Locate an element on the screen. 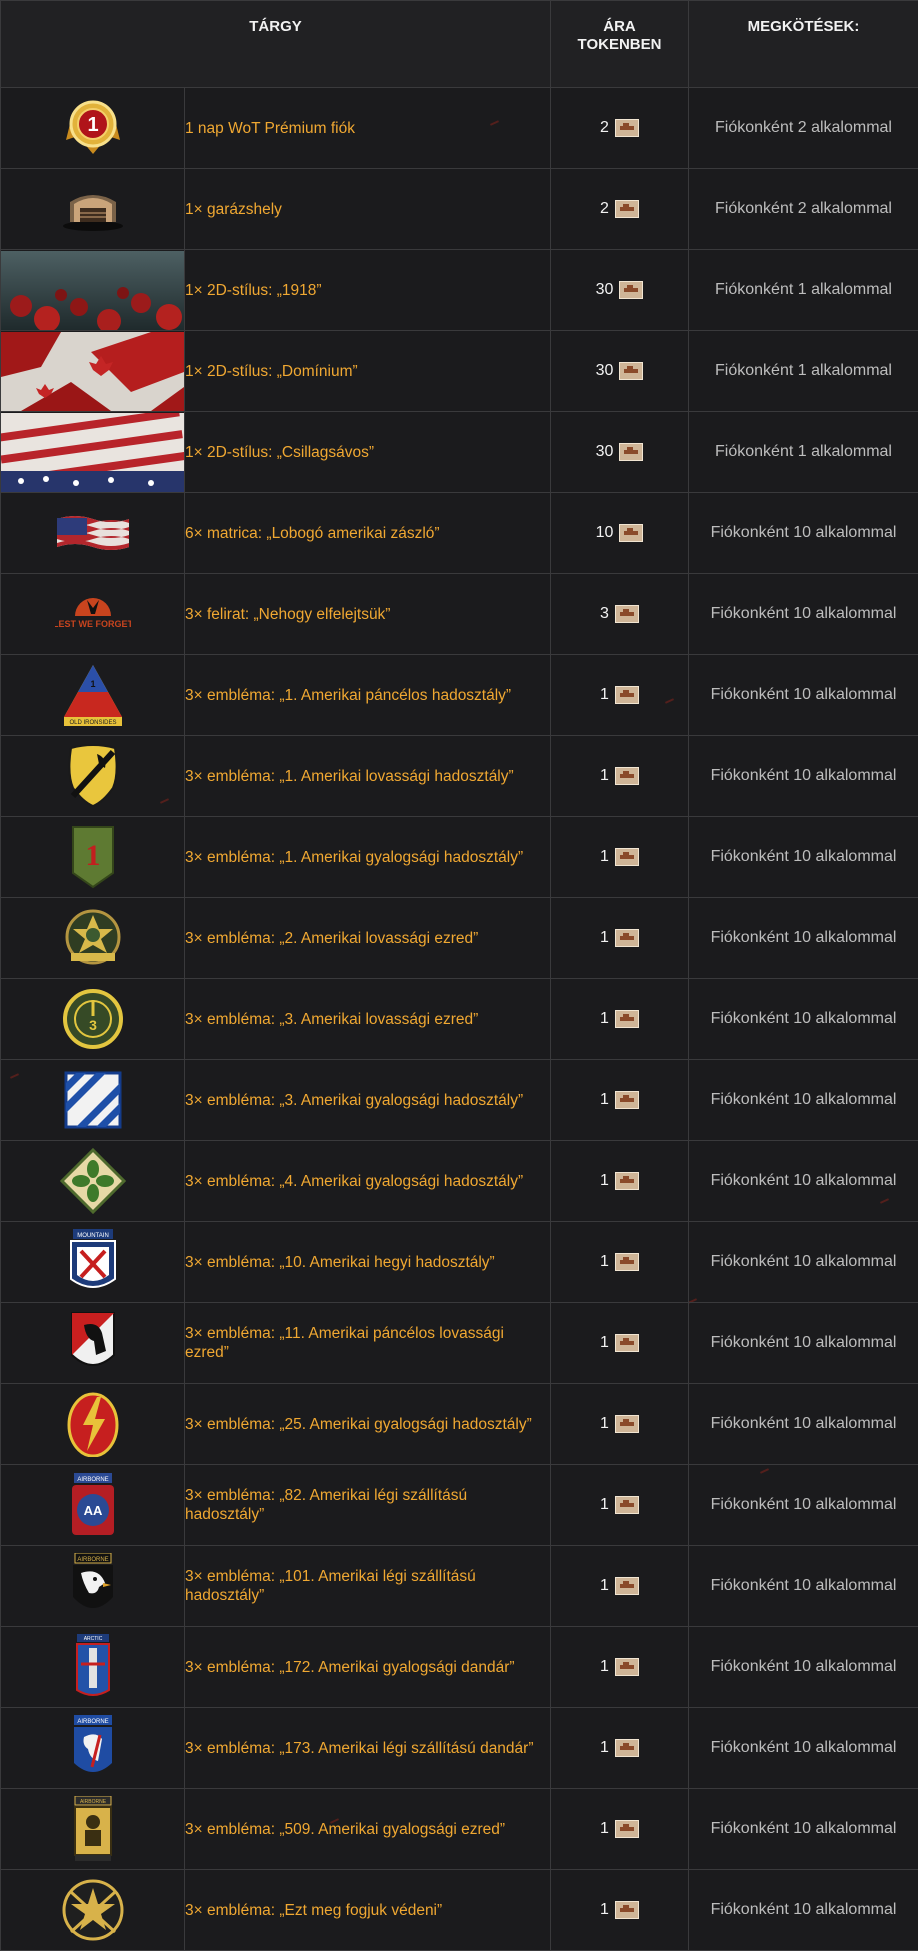  item-image-cell: 1 is located at coordinates (93, 857).